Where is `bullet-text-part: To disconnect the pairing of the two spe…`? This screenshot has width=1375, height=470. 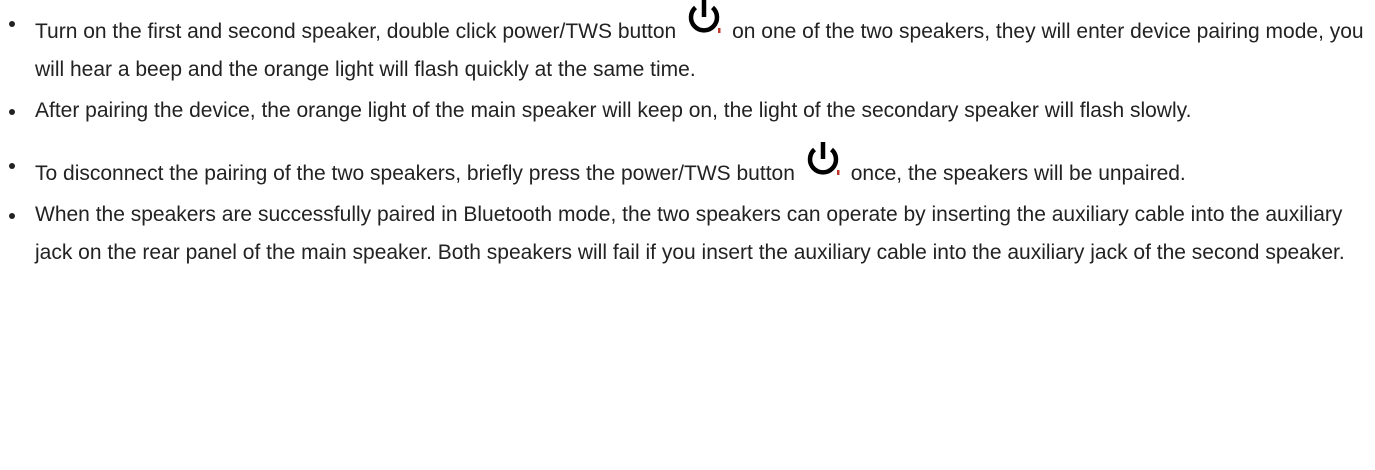 bullet-text-part: To disconnect the pairing of the two spe… is located at coordinates (415, 173).